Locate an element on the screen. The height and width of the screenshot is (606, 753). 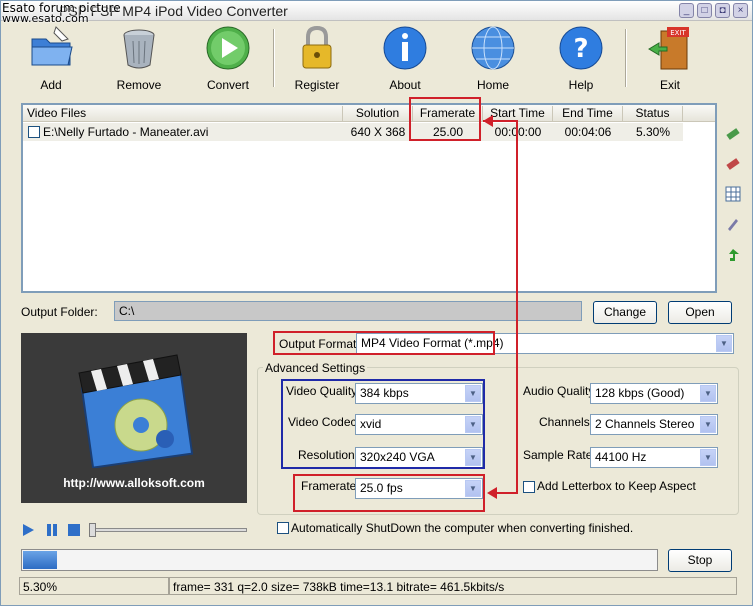
help-button: ? Help is located at coordinates (581, 60).